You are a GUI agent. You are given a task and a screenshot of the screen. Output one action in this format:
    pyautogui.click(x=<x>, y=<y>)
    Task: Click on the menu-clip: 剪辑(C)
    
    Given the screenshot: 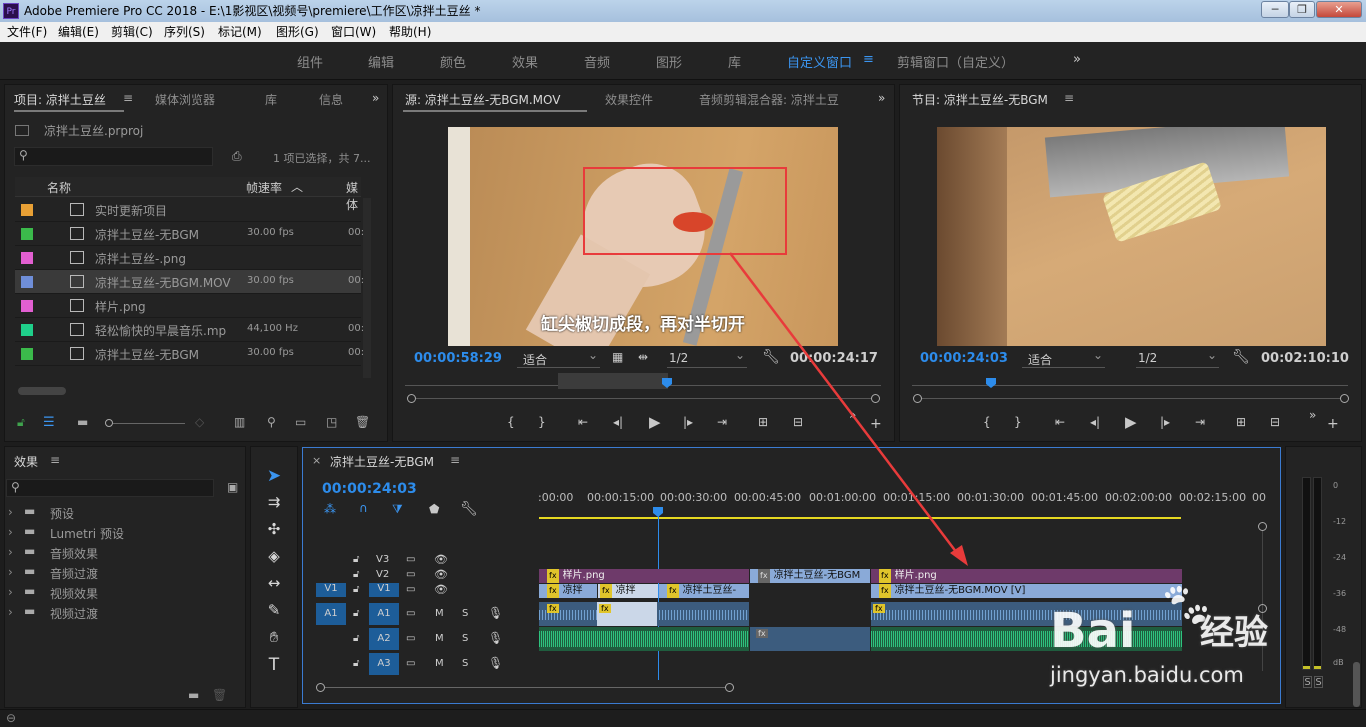 What is the action you would take?
    pyautogui.click(x=132, y=32)
    